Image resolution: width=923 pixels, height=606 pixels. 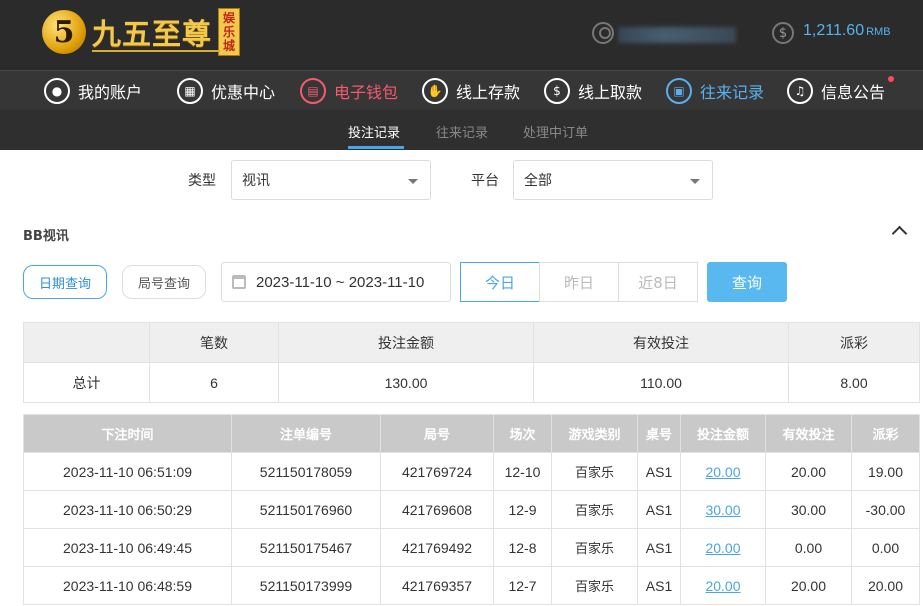 What do you see at coordinates (522, 547) in the screenshot?
I see `session: 12-8` at bounding box center [522, 547].